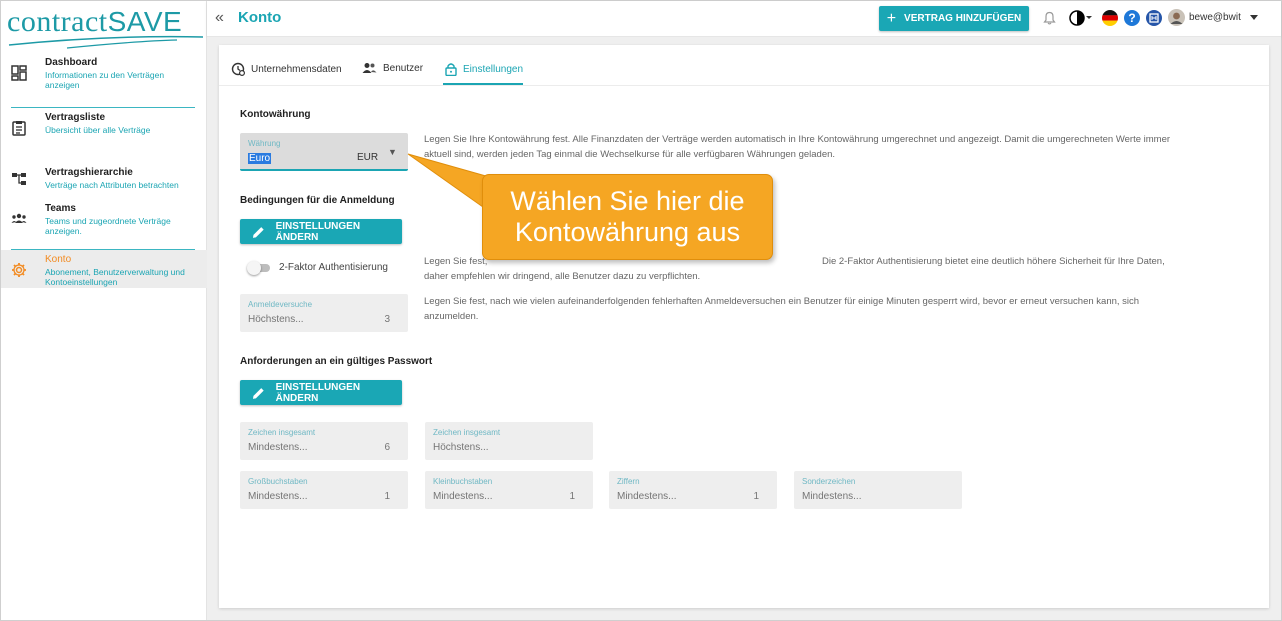  Describe the element at coordinates (280, 304) in the screenshot. I see `field-label: Anmeldeversuche` at that location.